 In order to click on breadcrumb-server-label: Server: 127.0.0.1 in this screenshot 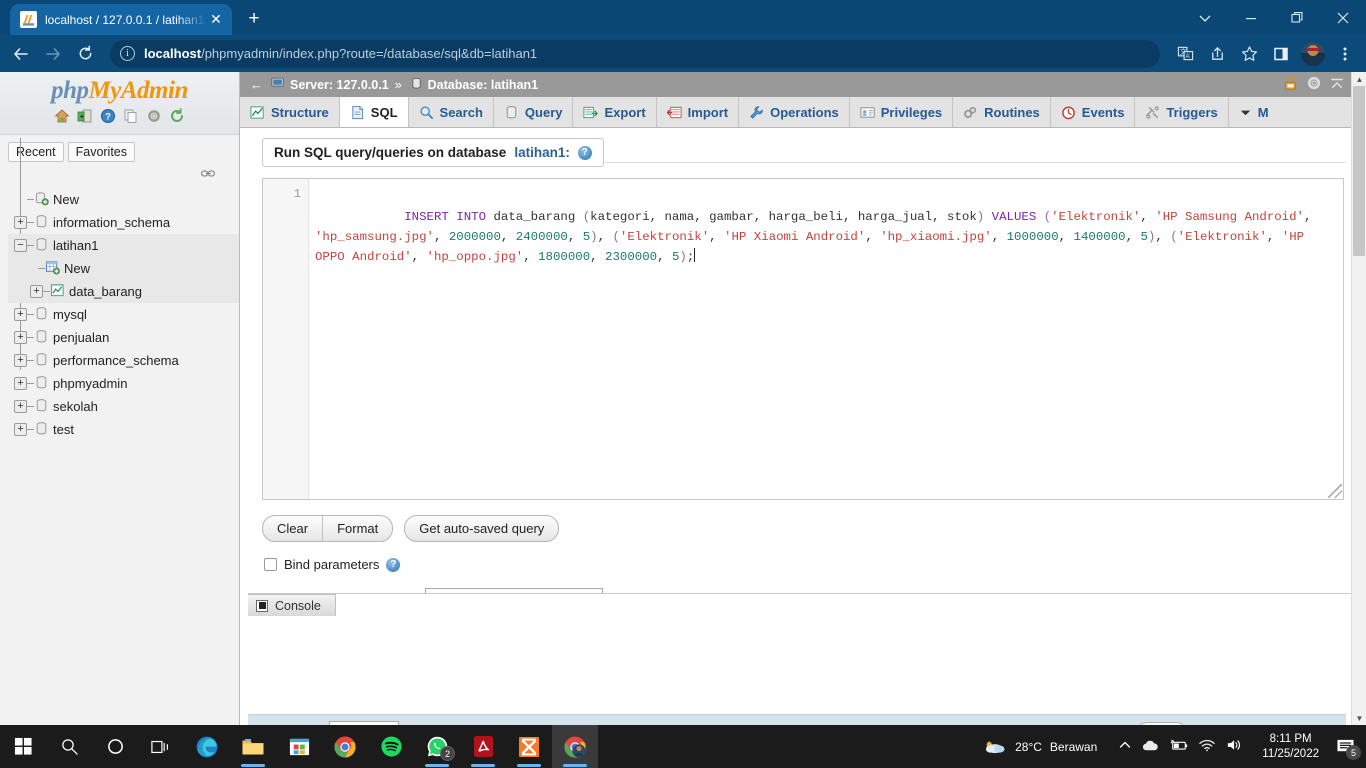, I will do `click(339, 85)`.